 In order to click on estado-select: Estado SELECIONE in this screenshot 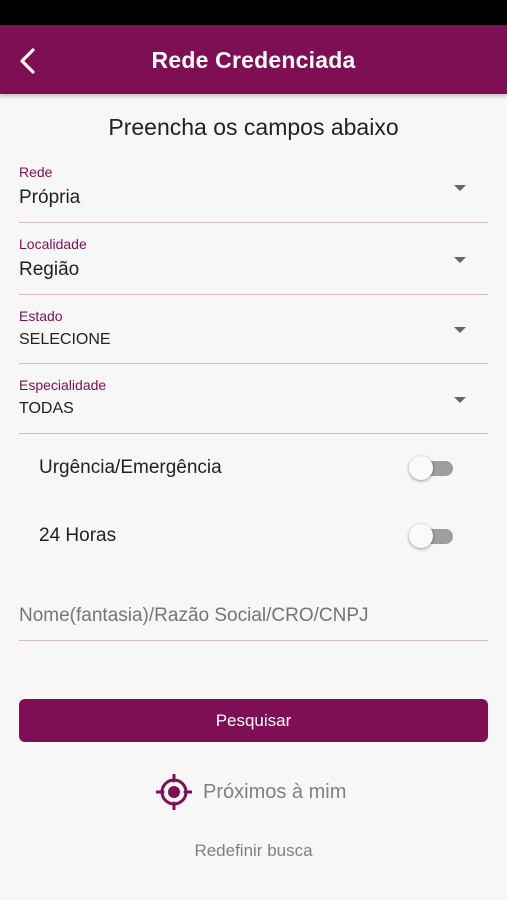, I will do `click(253, 336)`.